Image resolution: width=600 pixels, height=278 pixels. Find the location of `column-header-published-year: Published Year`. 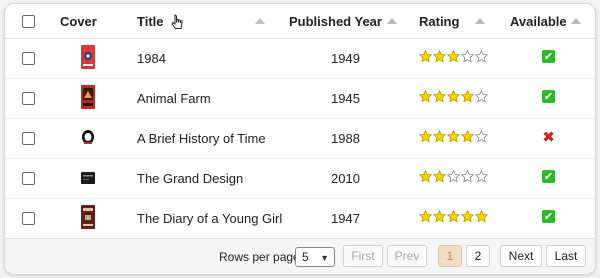

column-header-published-year: Published Year is located at coordinates (335, 21).